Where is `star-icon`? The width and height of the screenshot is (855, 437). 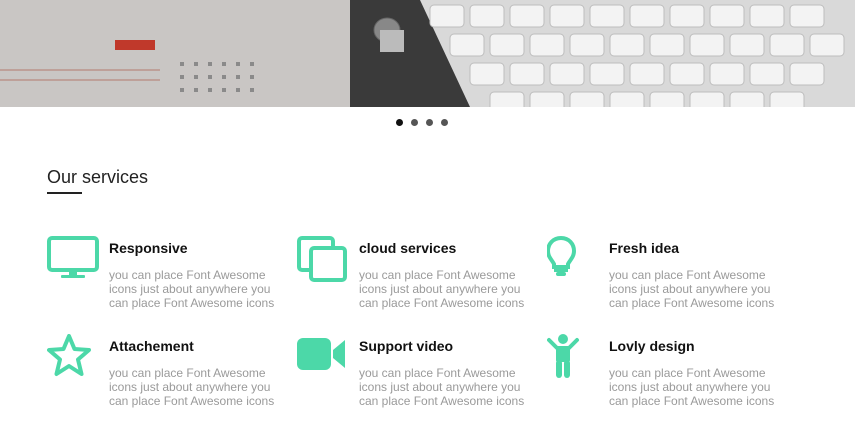 star-icon is located at coordinates (74, 358).